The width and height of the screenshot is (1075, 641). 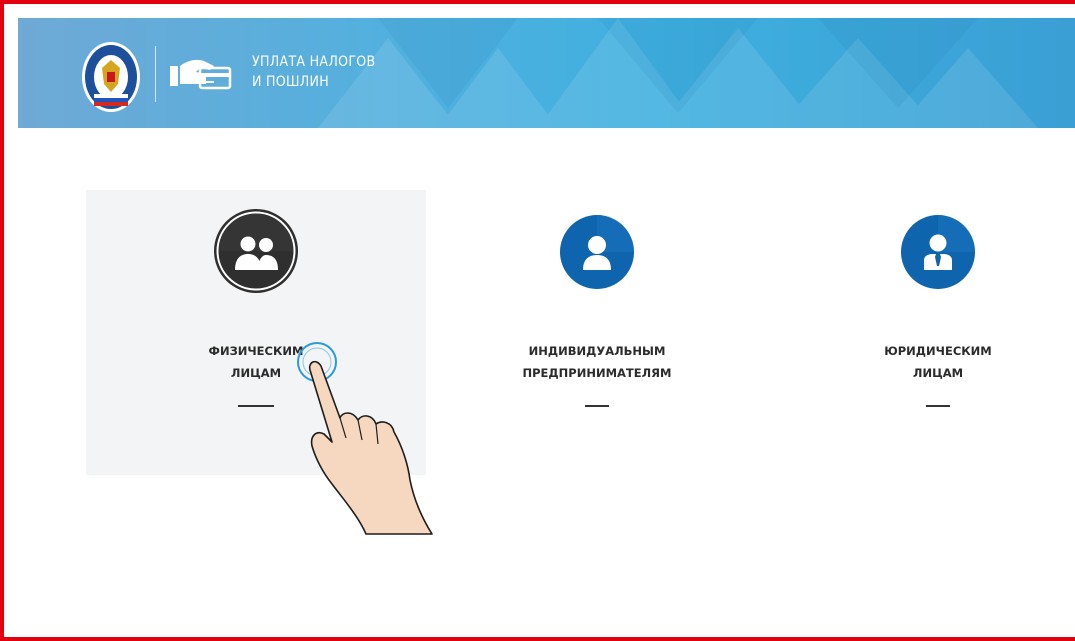 I want to click on card-individuals-underline, so click(x=256, y=406).